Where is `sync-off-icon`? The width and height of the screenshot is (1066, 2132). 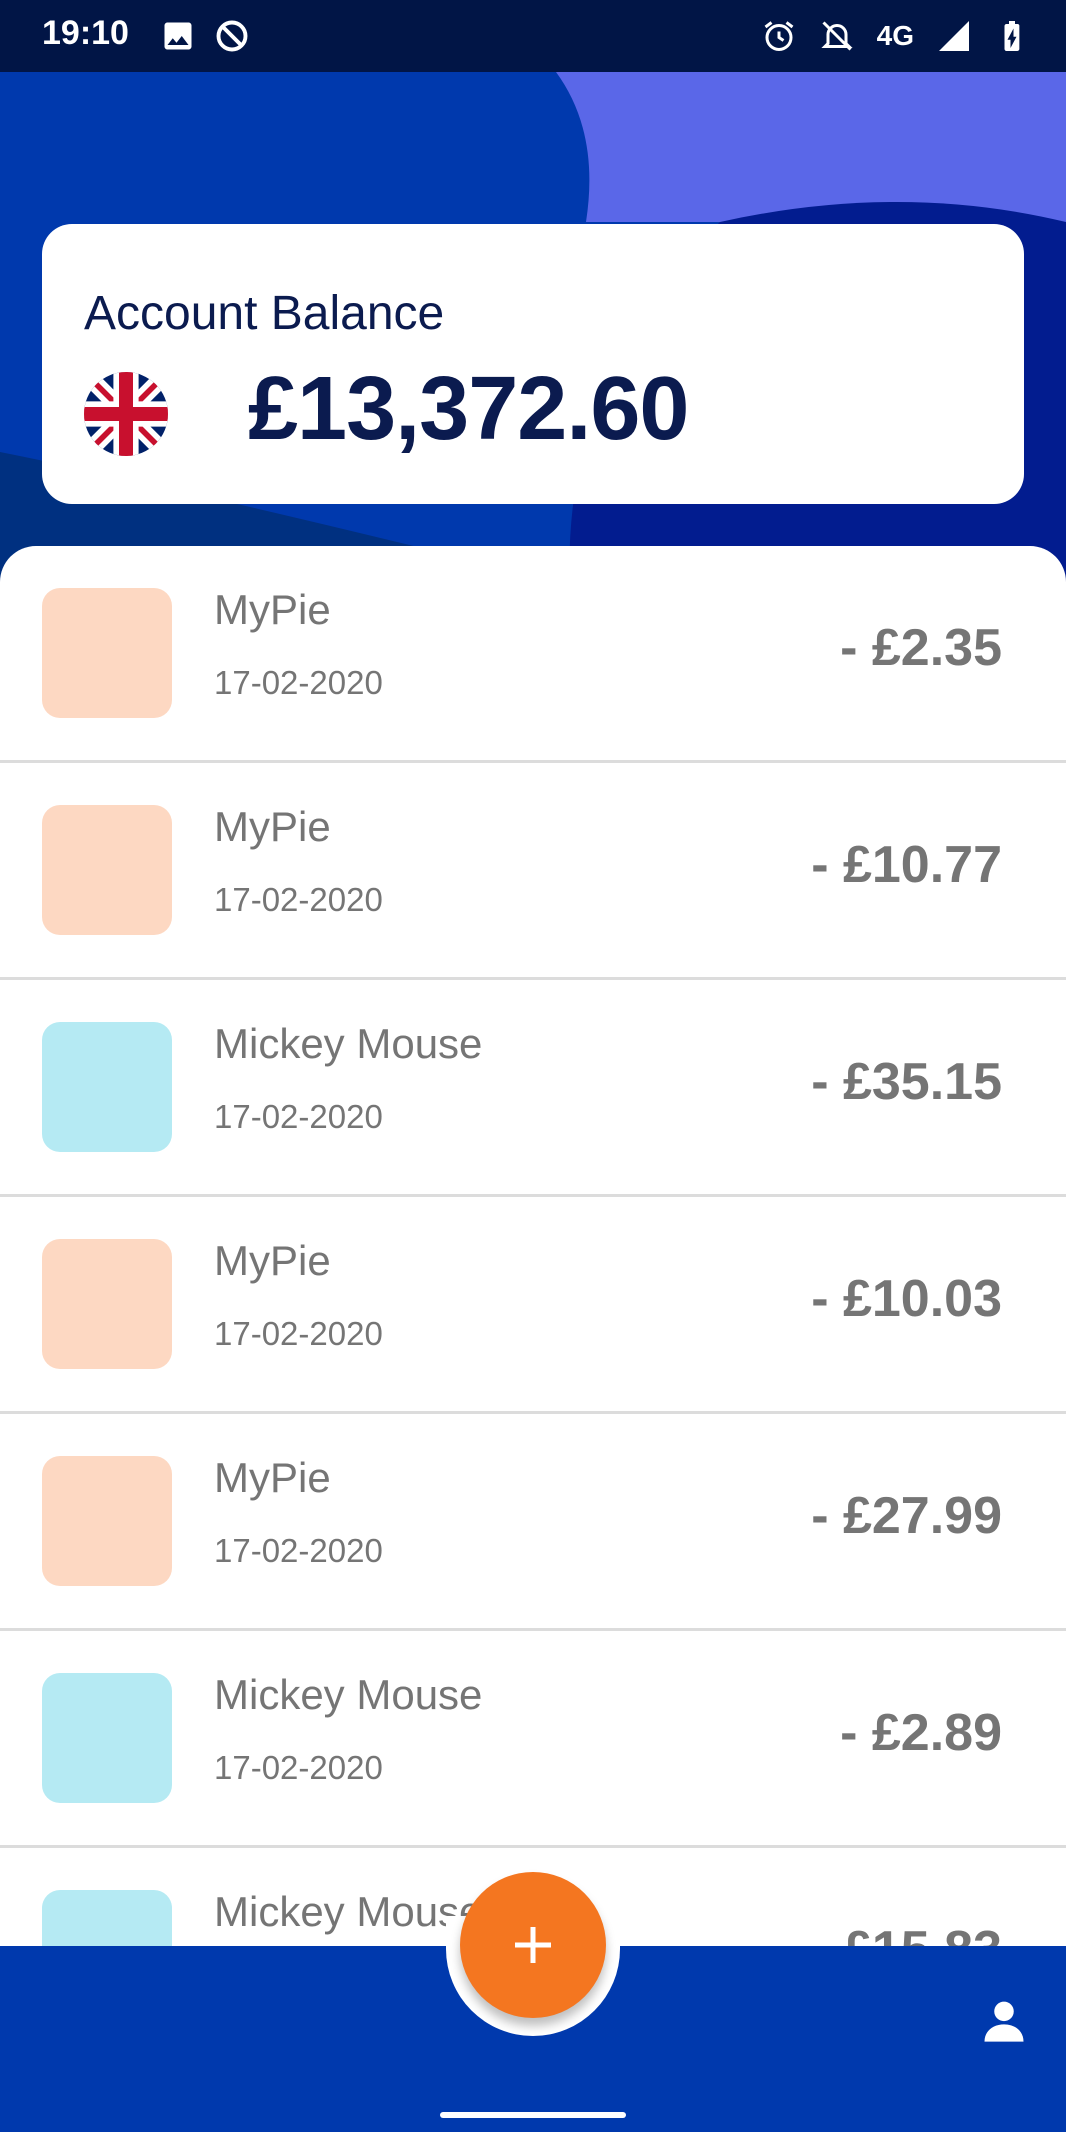 sync-off-icon is located at coordinates (232, 36).